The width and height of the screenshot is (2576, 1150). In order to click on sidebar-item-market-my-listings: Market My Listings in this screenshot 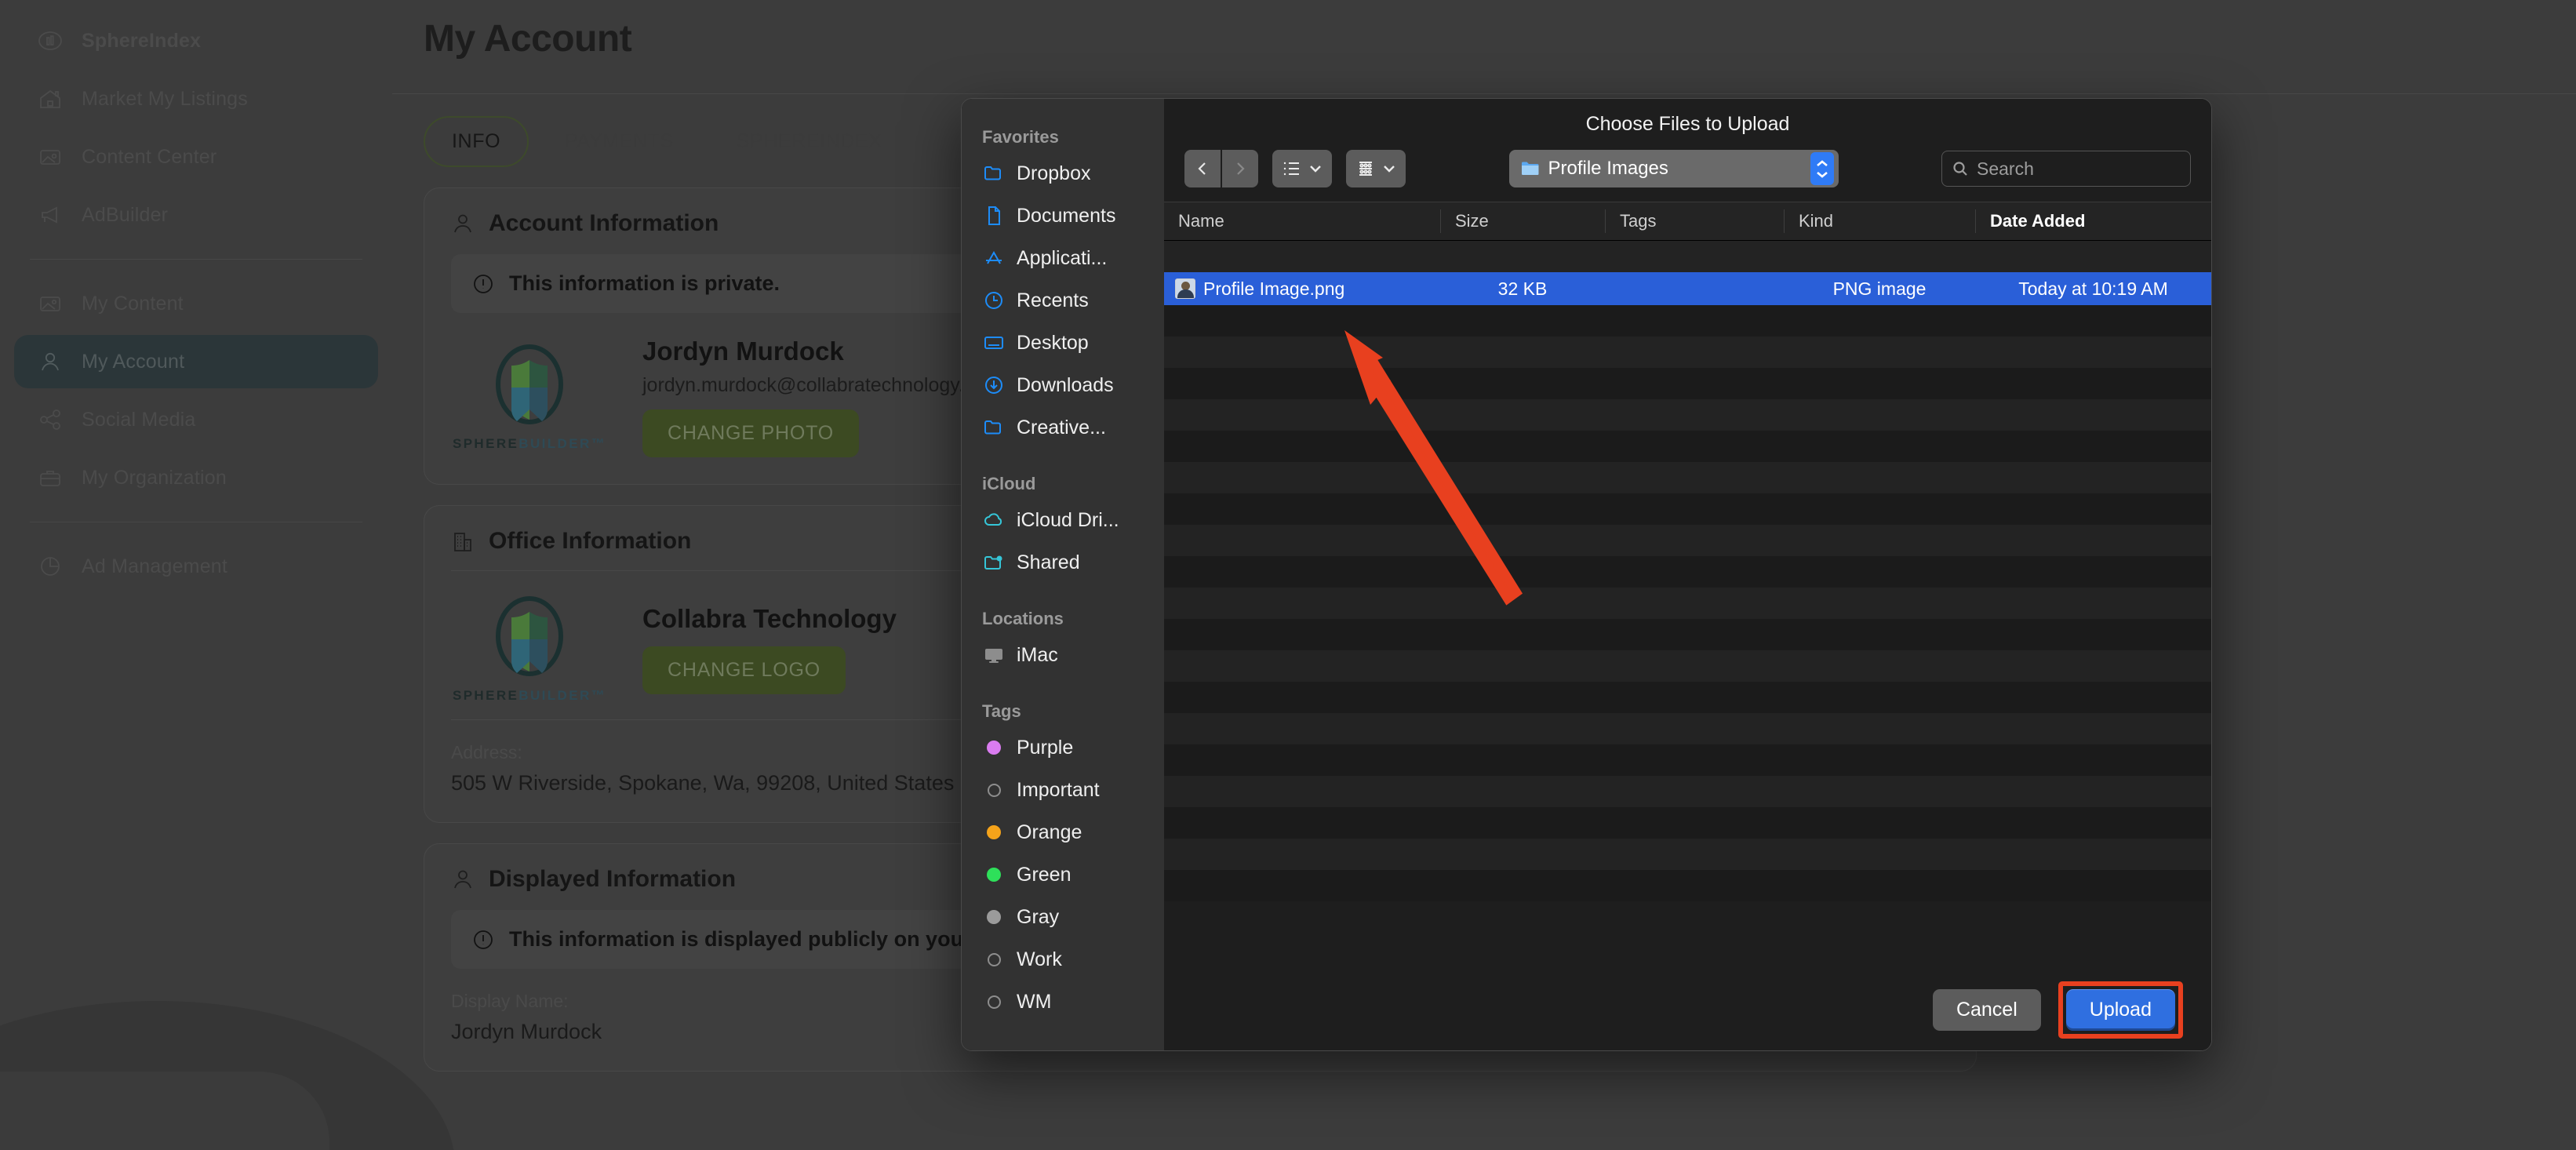, I will do `click(196, 99)`.